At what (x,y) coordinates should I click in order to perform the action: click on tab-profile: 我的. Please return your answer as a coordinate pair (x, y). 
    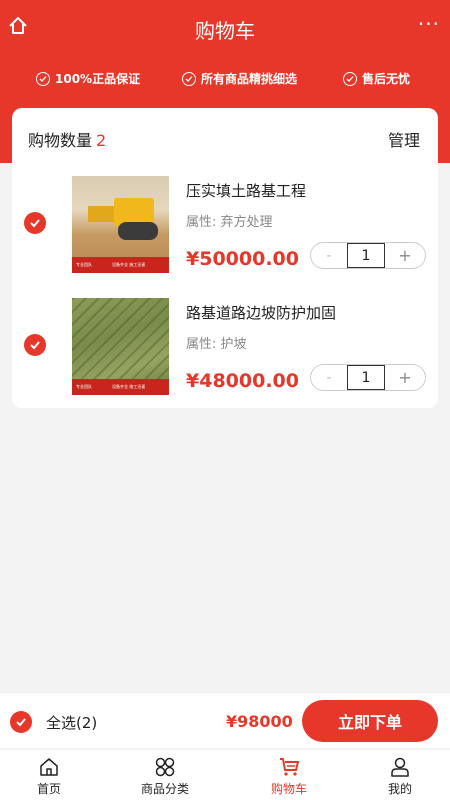
    Looking at the image, I should click on (400, 776).